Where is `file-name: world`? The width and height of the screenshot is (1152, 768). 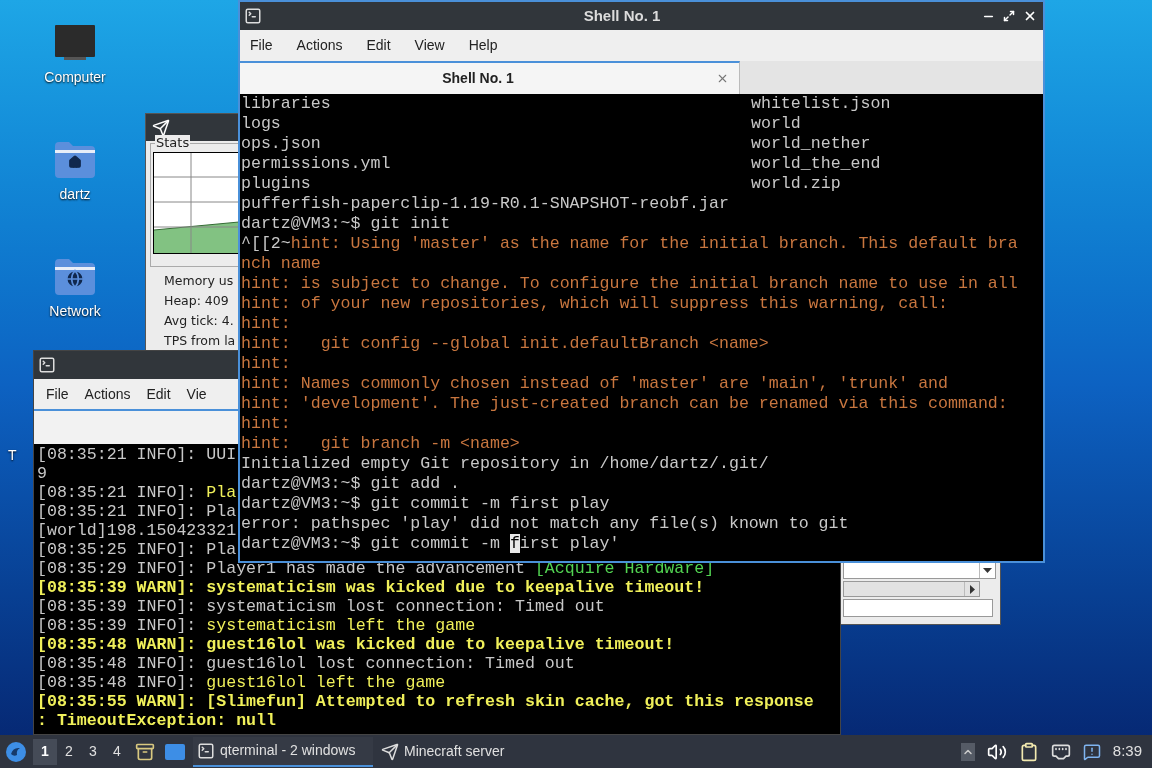 file-name: world is located at coordinates (776, 124).